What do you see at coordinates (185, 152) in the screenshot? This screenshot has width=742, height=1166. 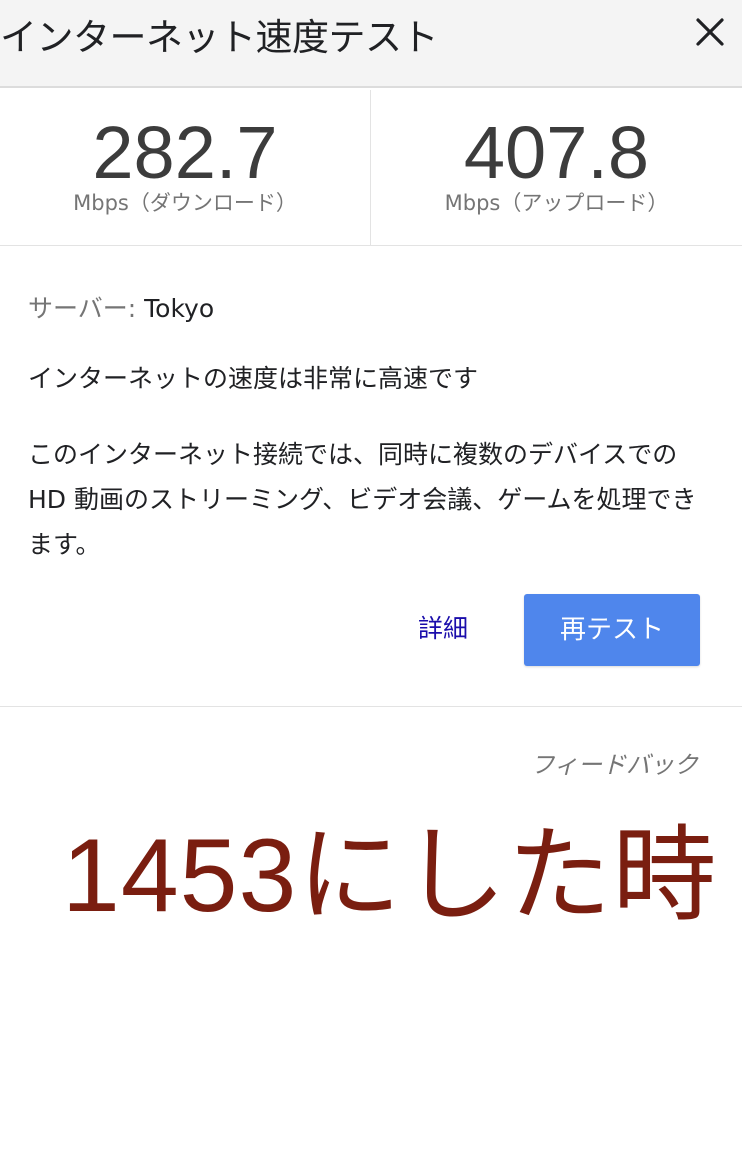 I see `download-speed-value: 282.7` at bounding box center [185, 152].